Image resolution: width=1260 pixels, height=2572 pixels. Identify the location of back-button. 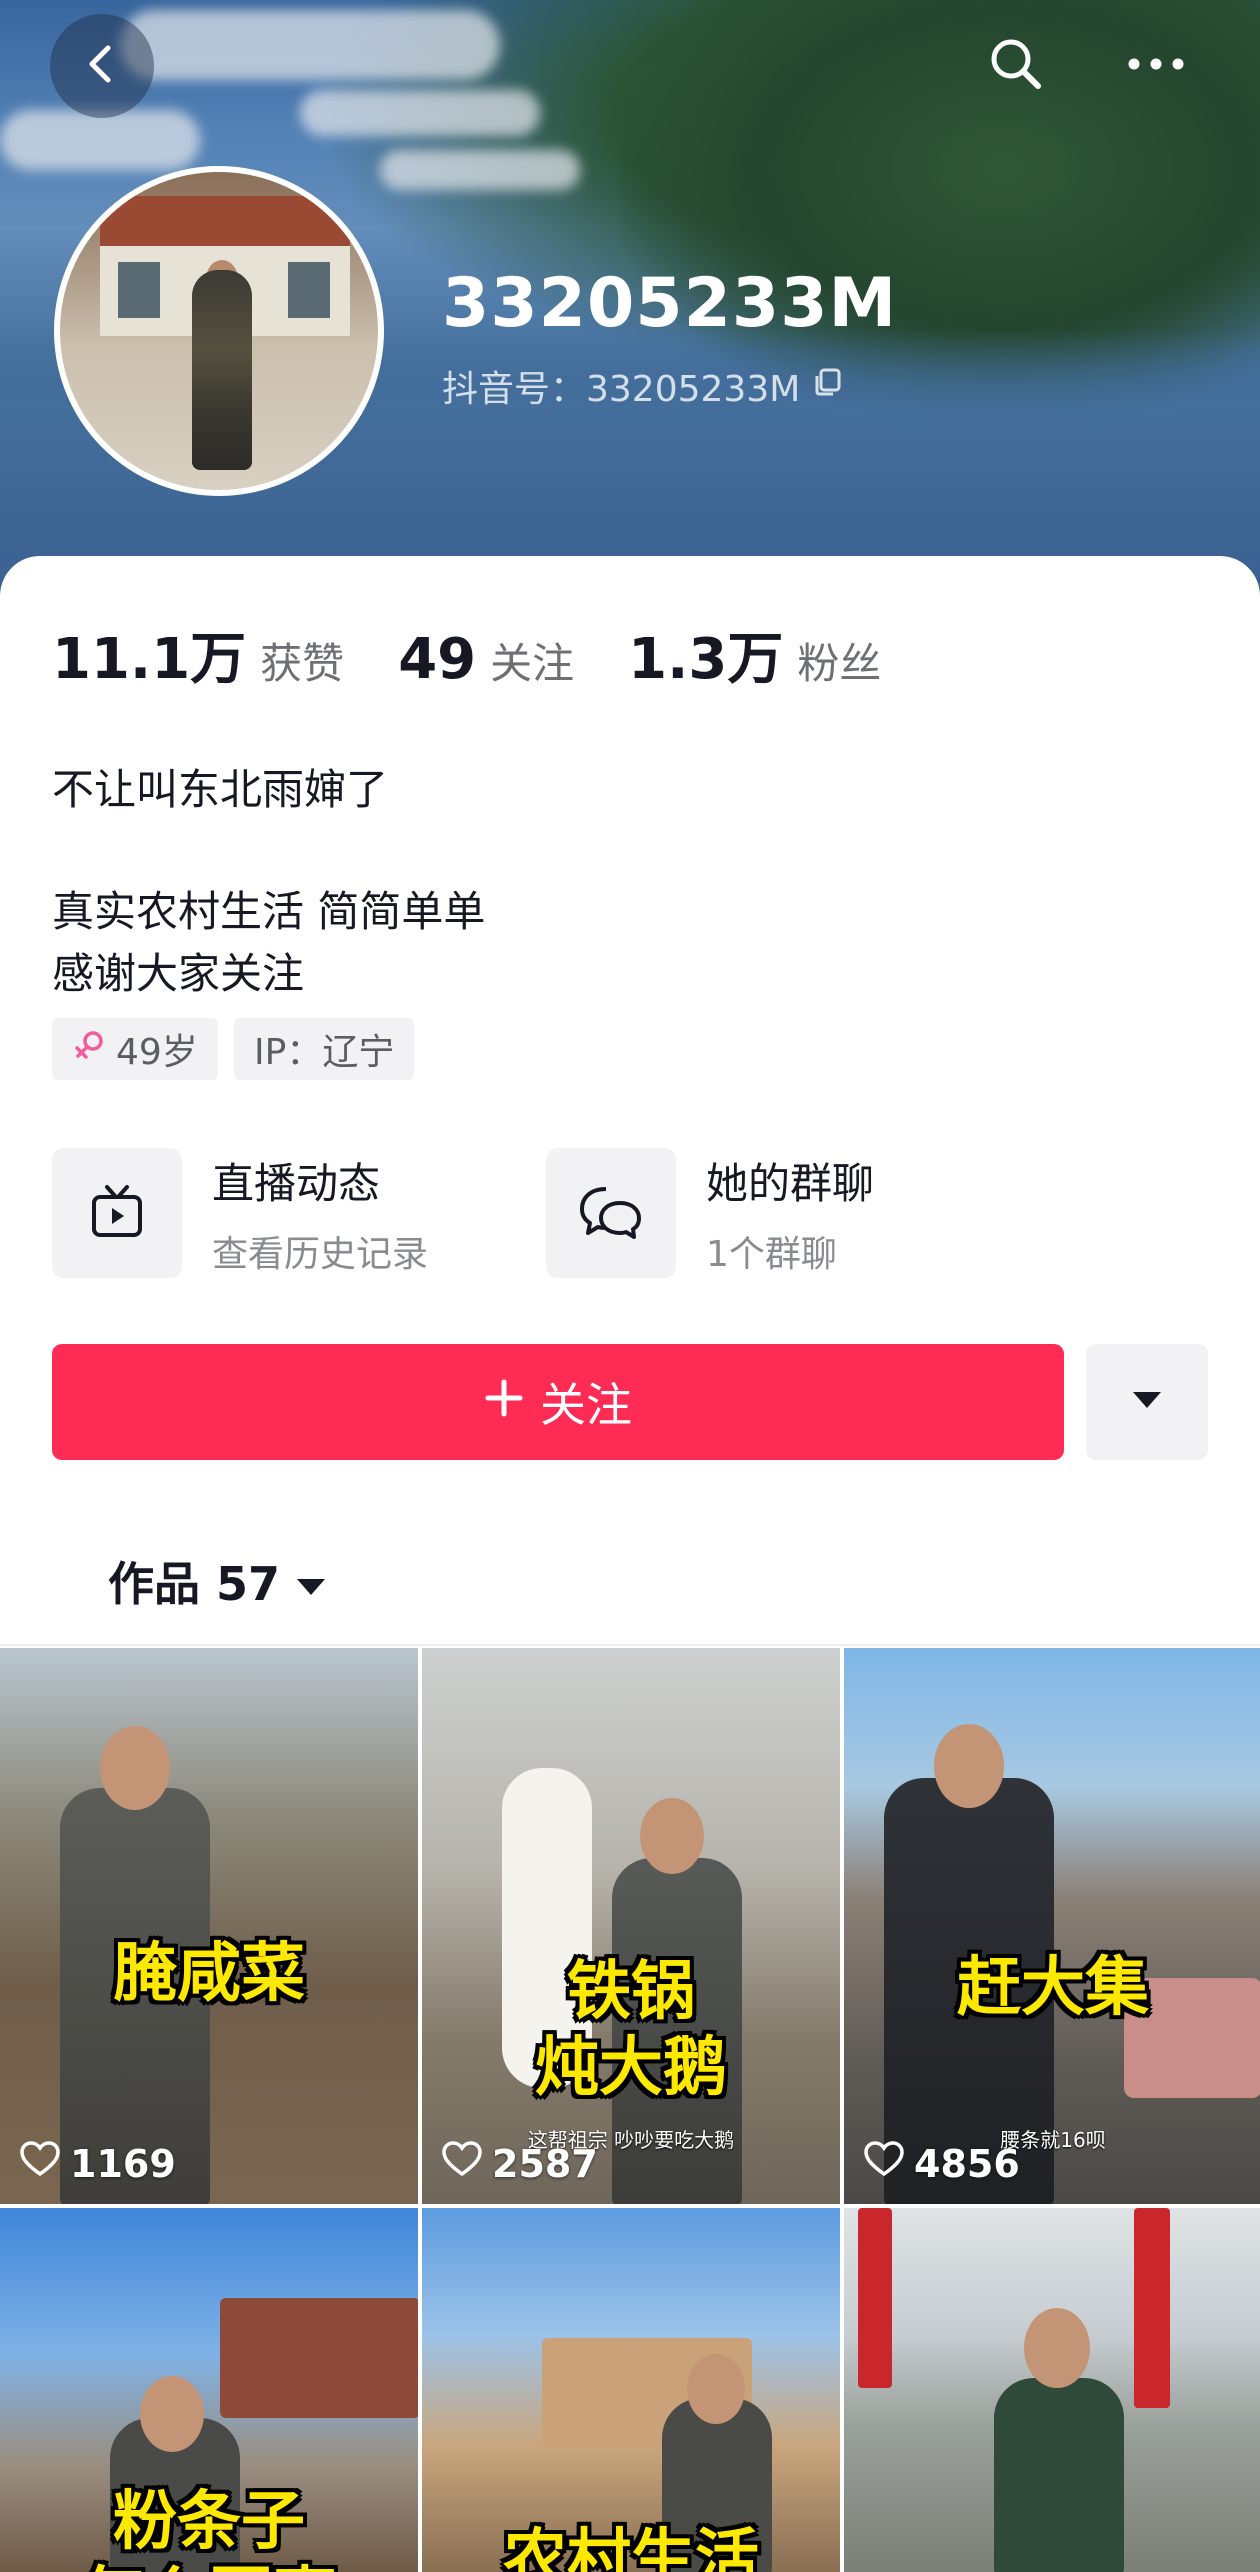
(102, 66).